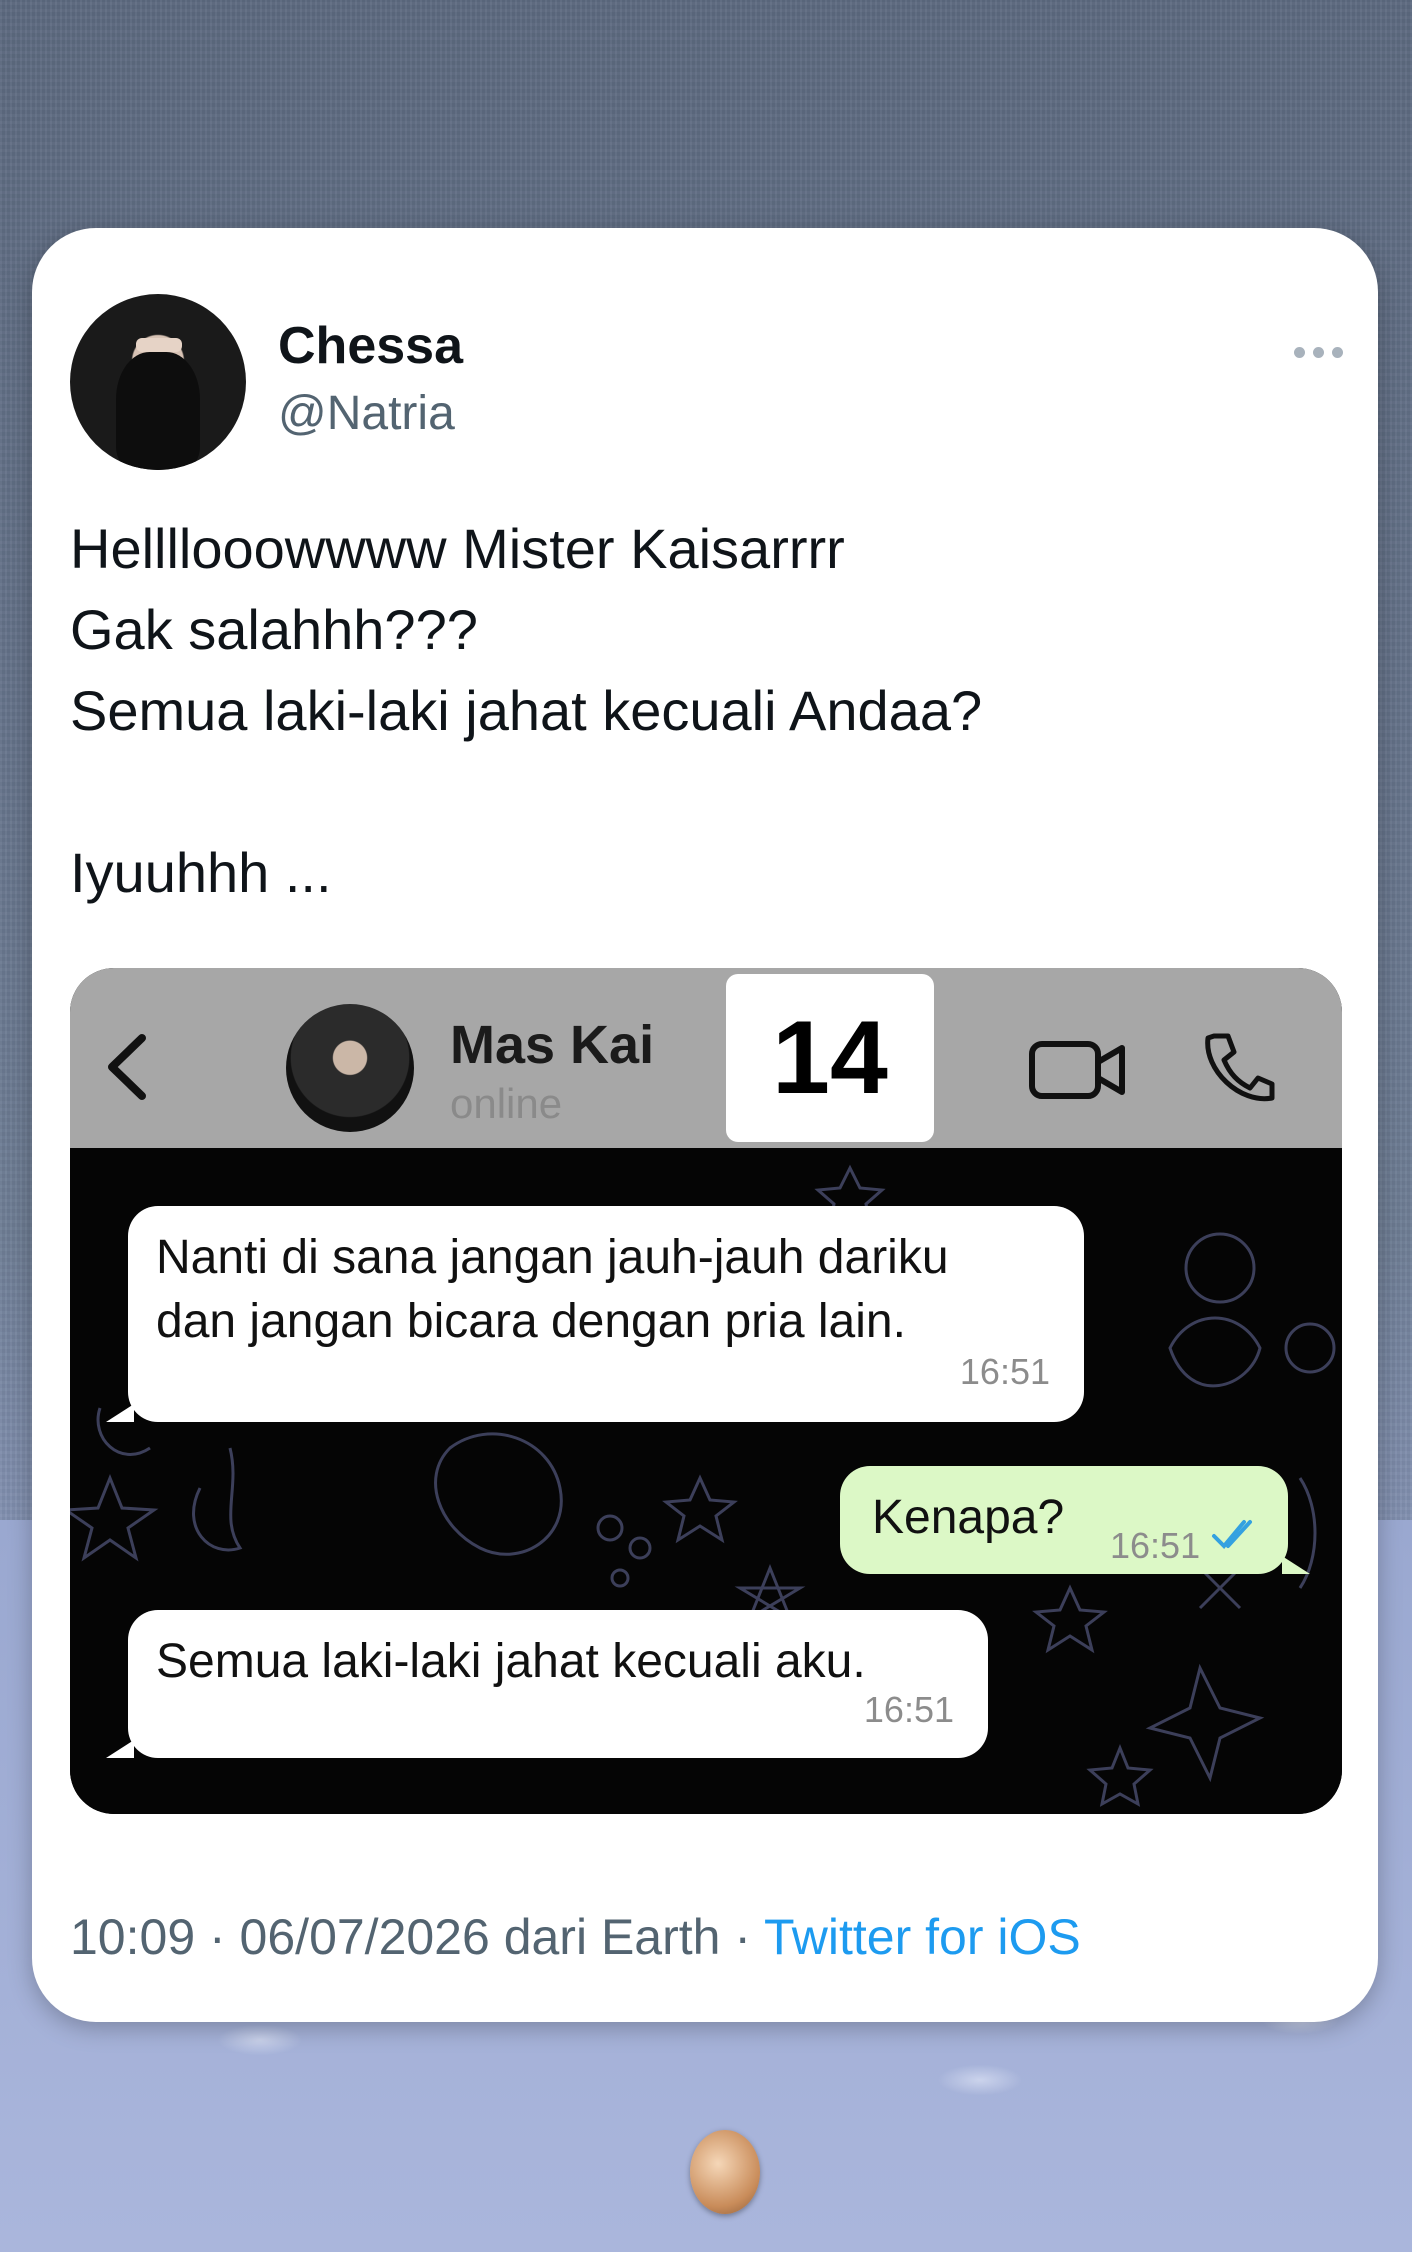 This screenshot has height=2252, width=1412. What do you see at coordinates (552, 1045) in the screenshot?
I see `contact-name: Mas Kai` at bounding box center [552, 1045].